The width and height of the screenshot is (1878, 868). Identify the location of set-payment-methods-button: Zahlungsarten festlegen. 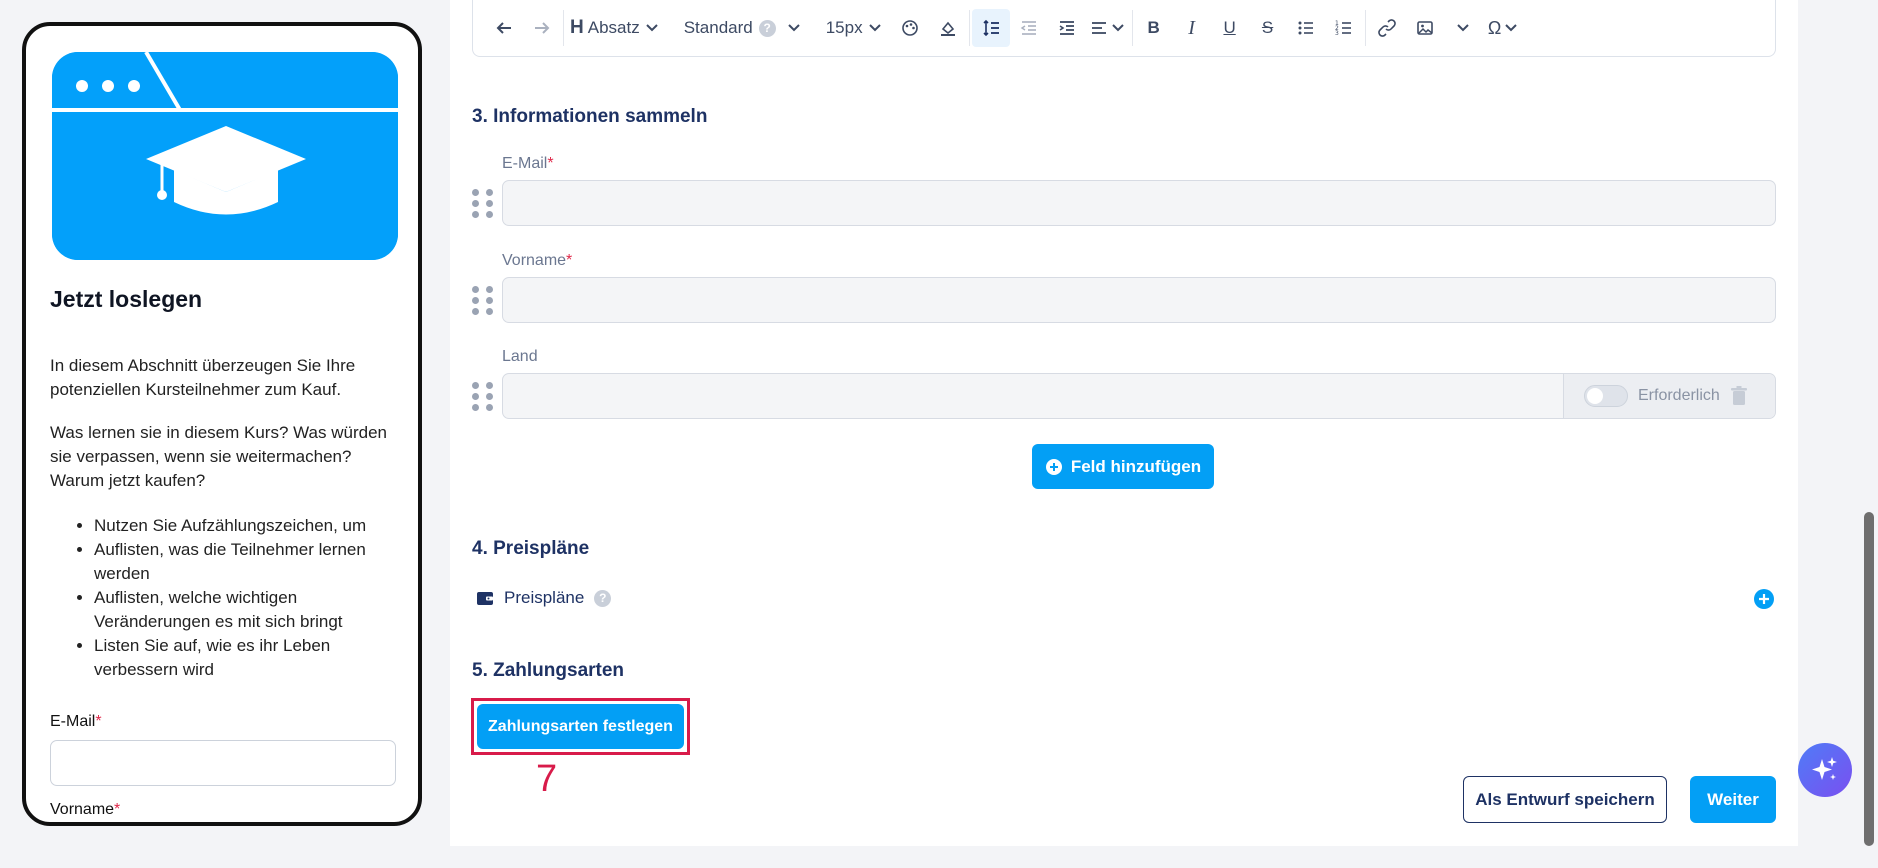
(580, 726).